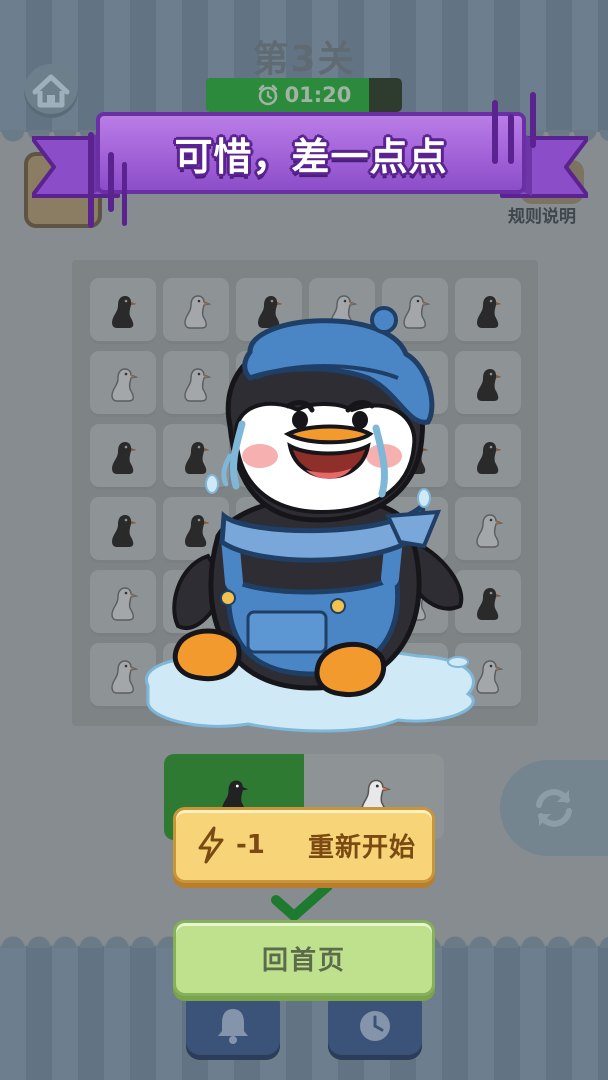 This screenshot has width=608, height=1080. I want to click on clock-icon, so click(375, 1026).